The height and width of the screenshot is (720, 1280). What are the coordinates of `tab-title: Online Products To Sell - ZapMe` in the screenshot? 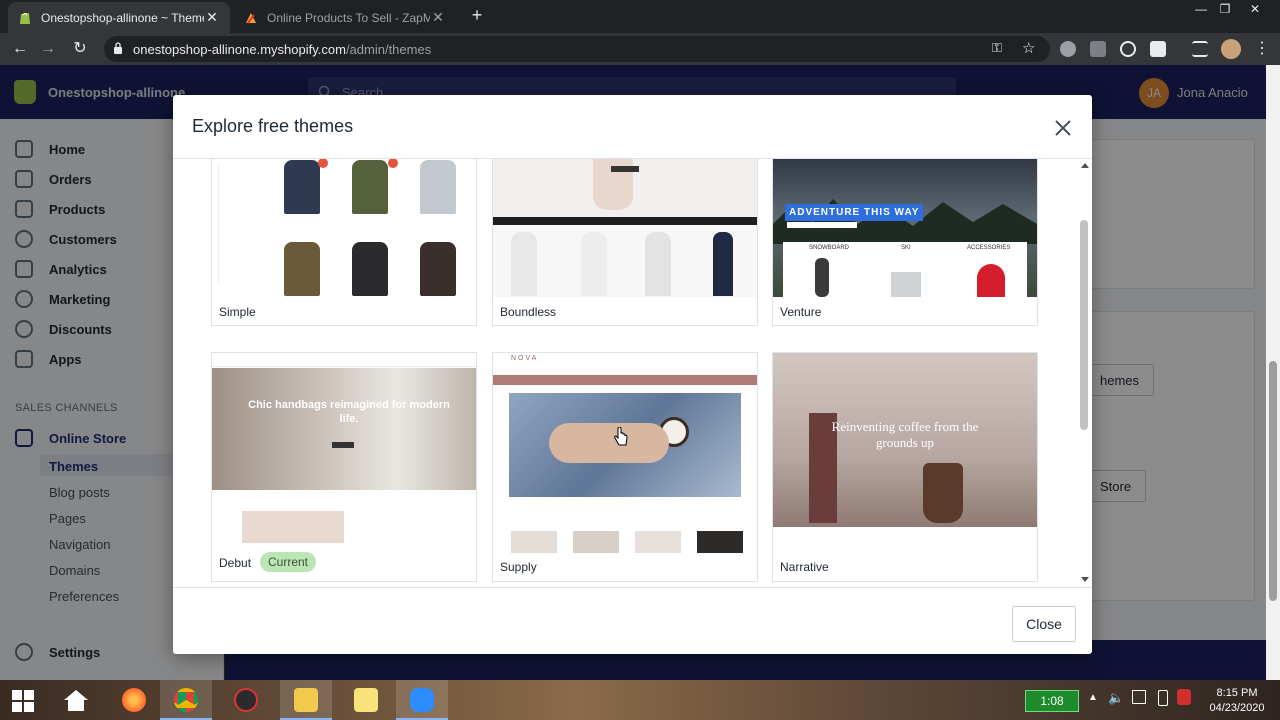 It's located at (348, 17).